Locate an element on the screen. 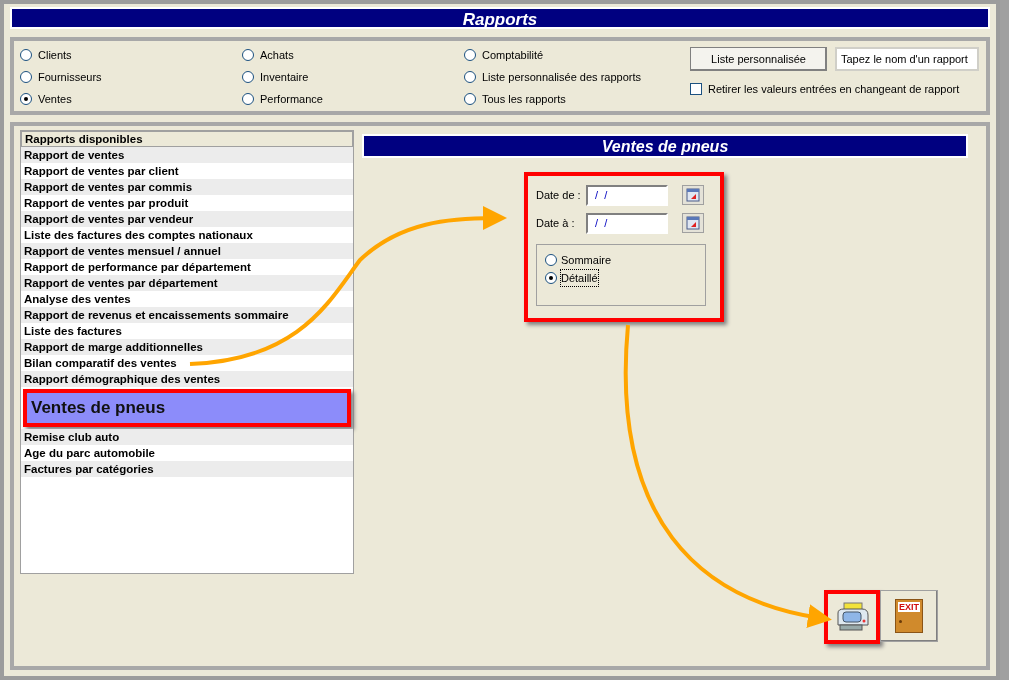 Image resolution: width=1009 pixels, height=680 pixels. checkbox-label: Retirer les valeurs entrées en changeant de rapport is located at coordinates (834, 89).